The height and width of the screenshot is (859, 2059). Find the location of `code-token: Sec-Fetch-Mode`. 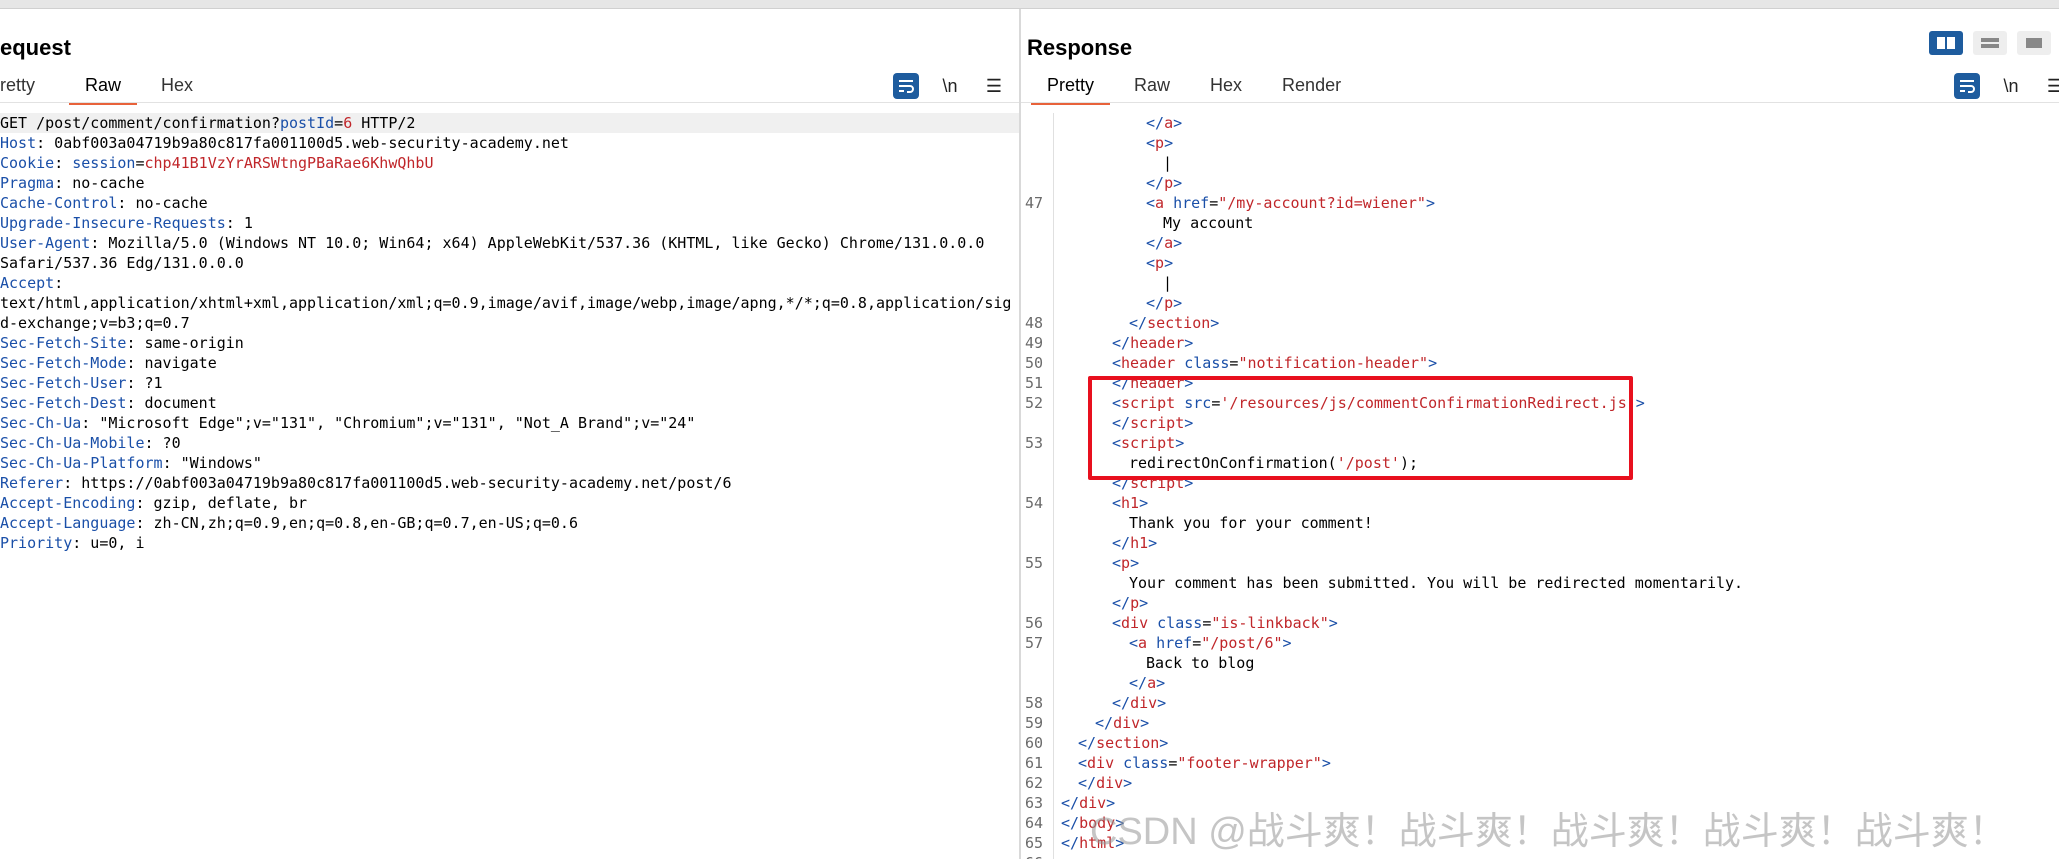

code-token: Sec-Fetch-Mode is located at coordinates (63, 363).